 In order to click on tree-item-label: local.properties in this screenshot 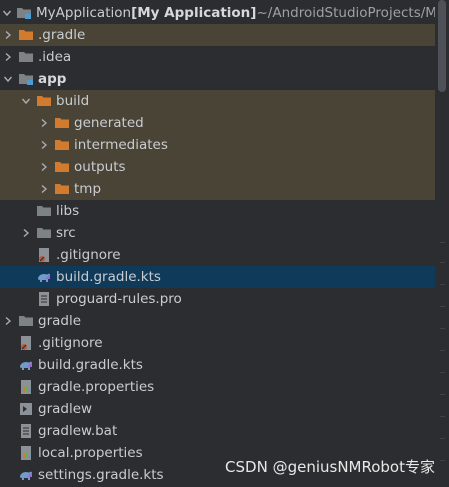, I will do `click(90, 453)`.